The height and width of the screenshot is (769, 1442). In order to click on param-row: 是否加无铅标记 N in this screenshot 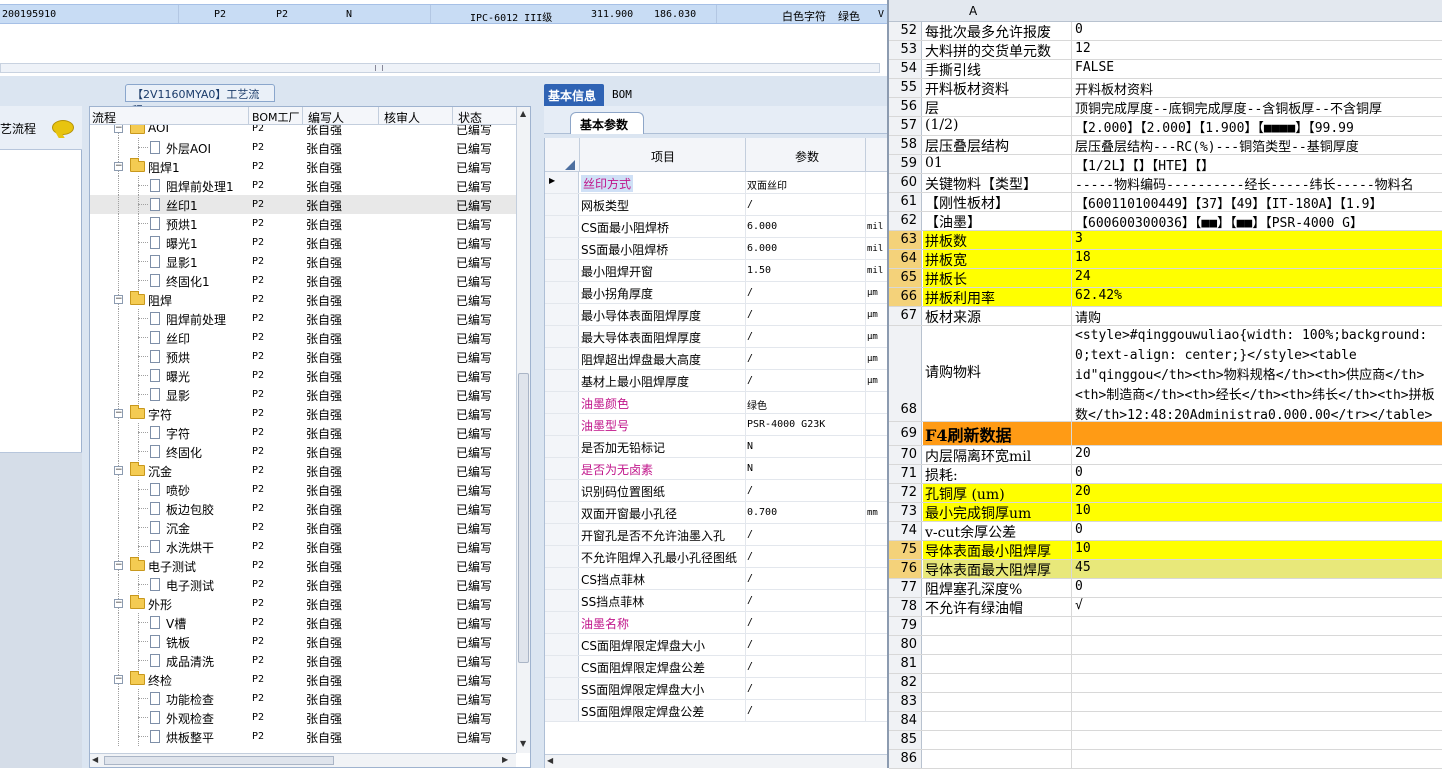, I will do `click(716, 447)`.